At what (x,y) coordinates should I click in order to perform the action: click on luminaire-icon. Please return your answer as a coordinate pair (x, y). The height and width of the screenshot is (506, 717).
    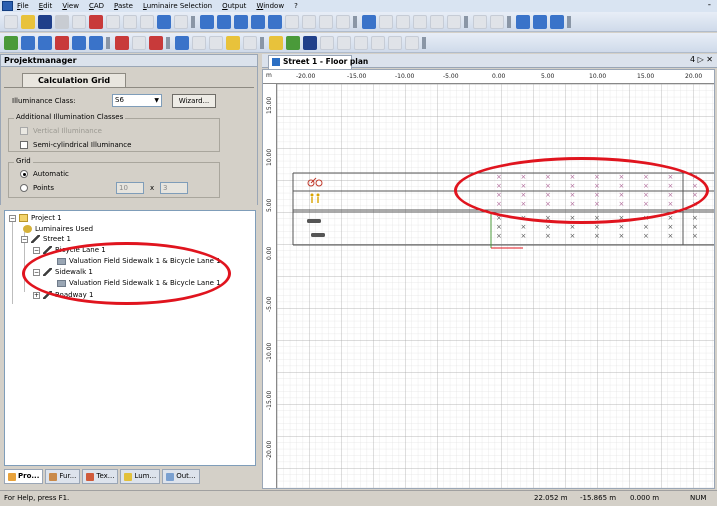
    Looking at the image, I should click on (369, 21).